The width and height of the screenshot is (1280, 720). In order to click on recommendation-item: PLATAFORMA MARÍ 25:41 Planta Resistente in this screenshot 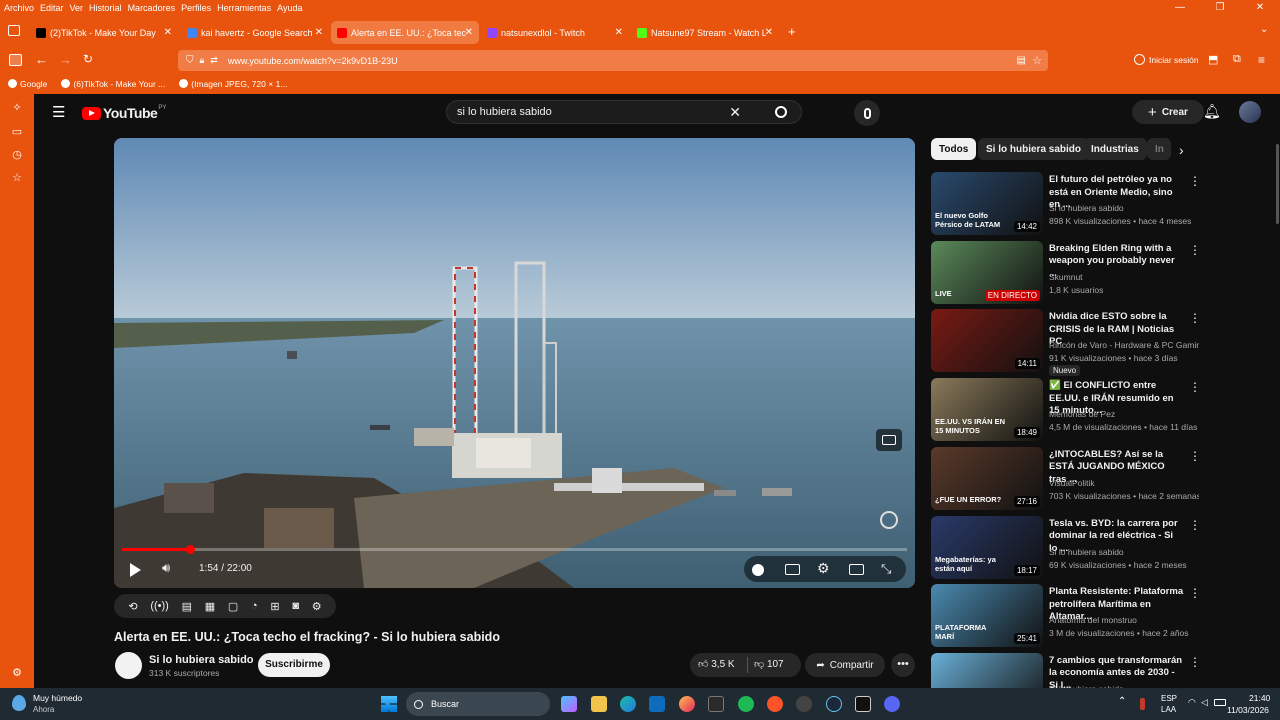, I will do `click(1081, 616)`.